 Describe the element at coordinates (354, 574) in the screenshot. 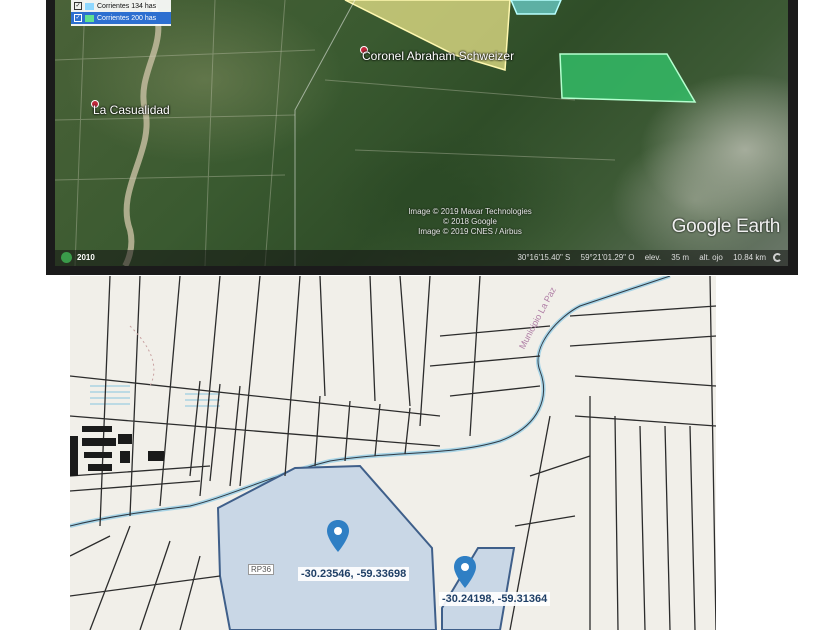

I see `marker-coordinates: -30.23546, -59.33698` at that location.